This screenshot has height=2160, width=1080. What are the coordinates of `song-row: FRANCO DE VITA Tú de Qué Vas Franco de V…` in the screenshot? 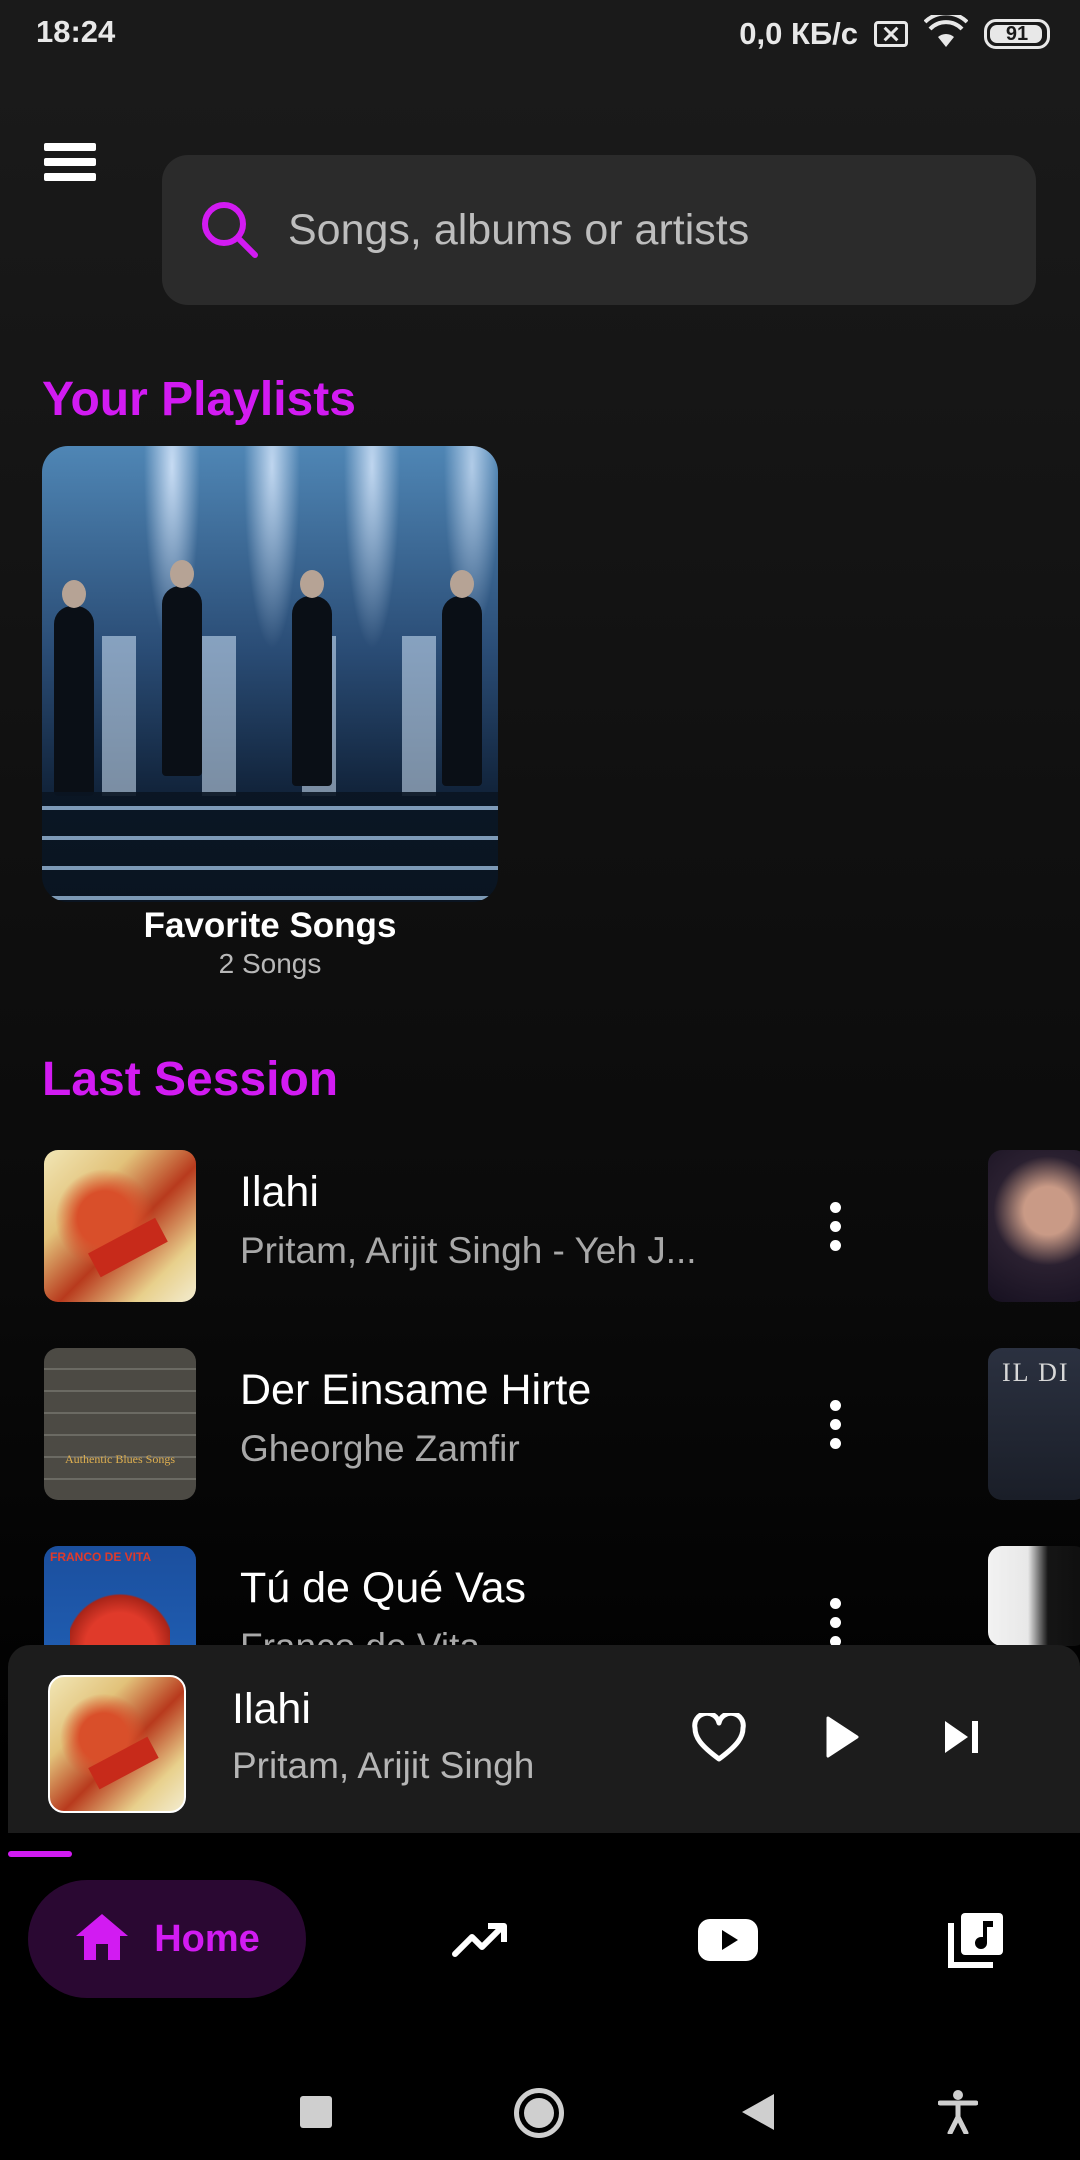 It's located at (540, 1596).